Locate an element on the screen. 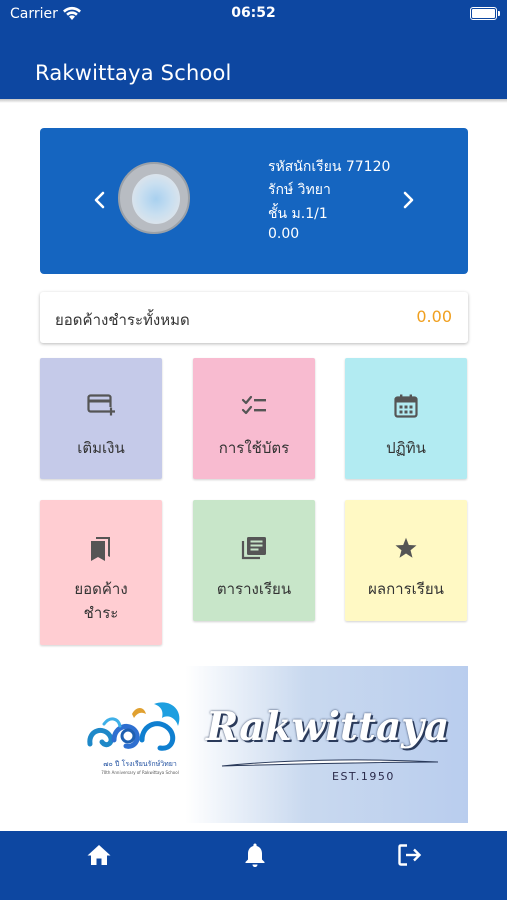 This screenshot has height=900, width=507. chevron-left-icon is located at coordinates (99, 200).